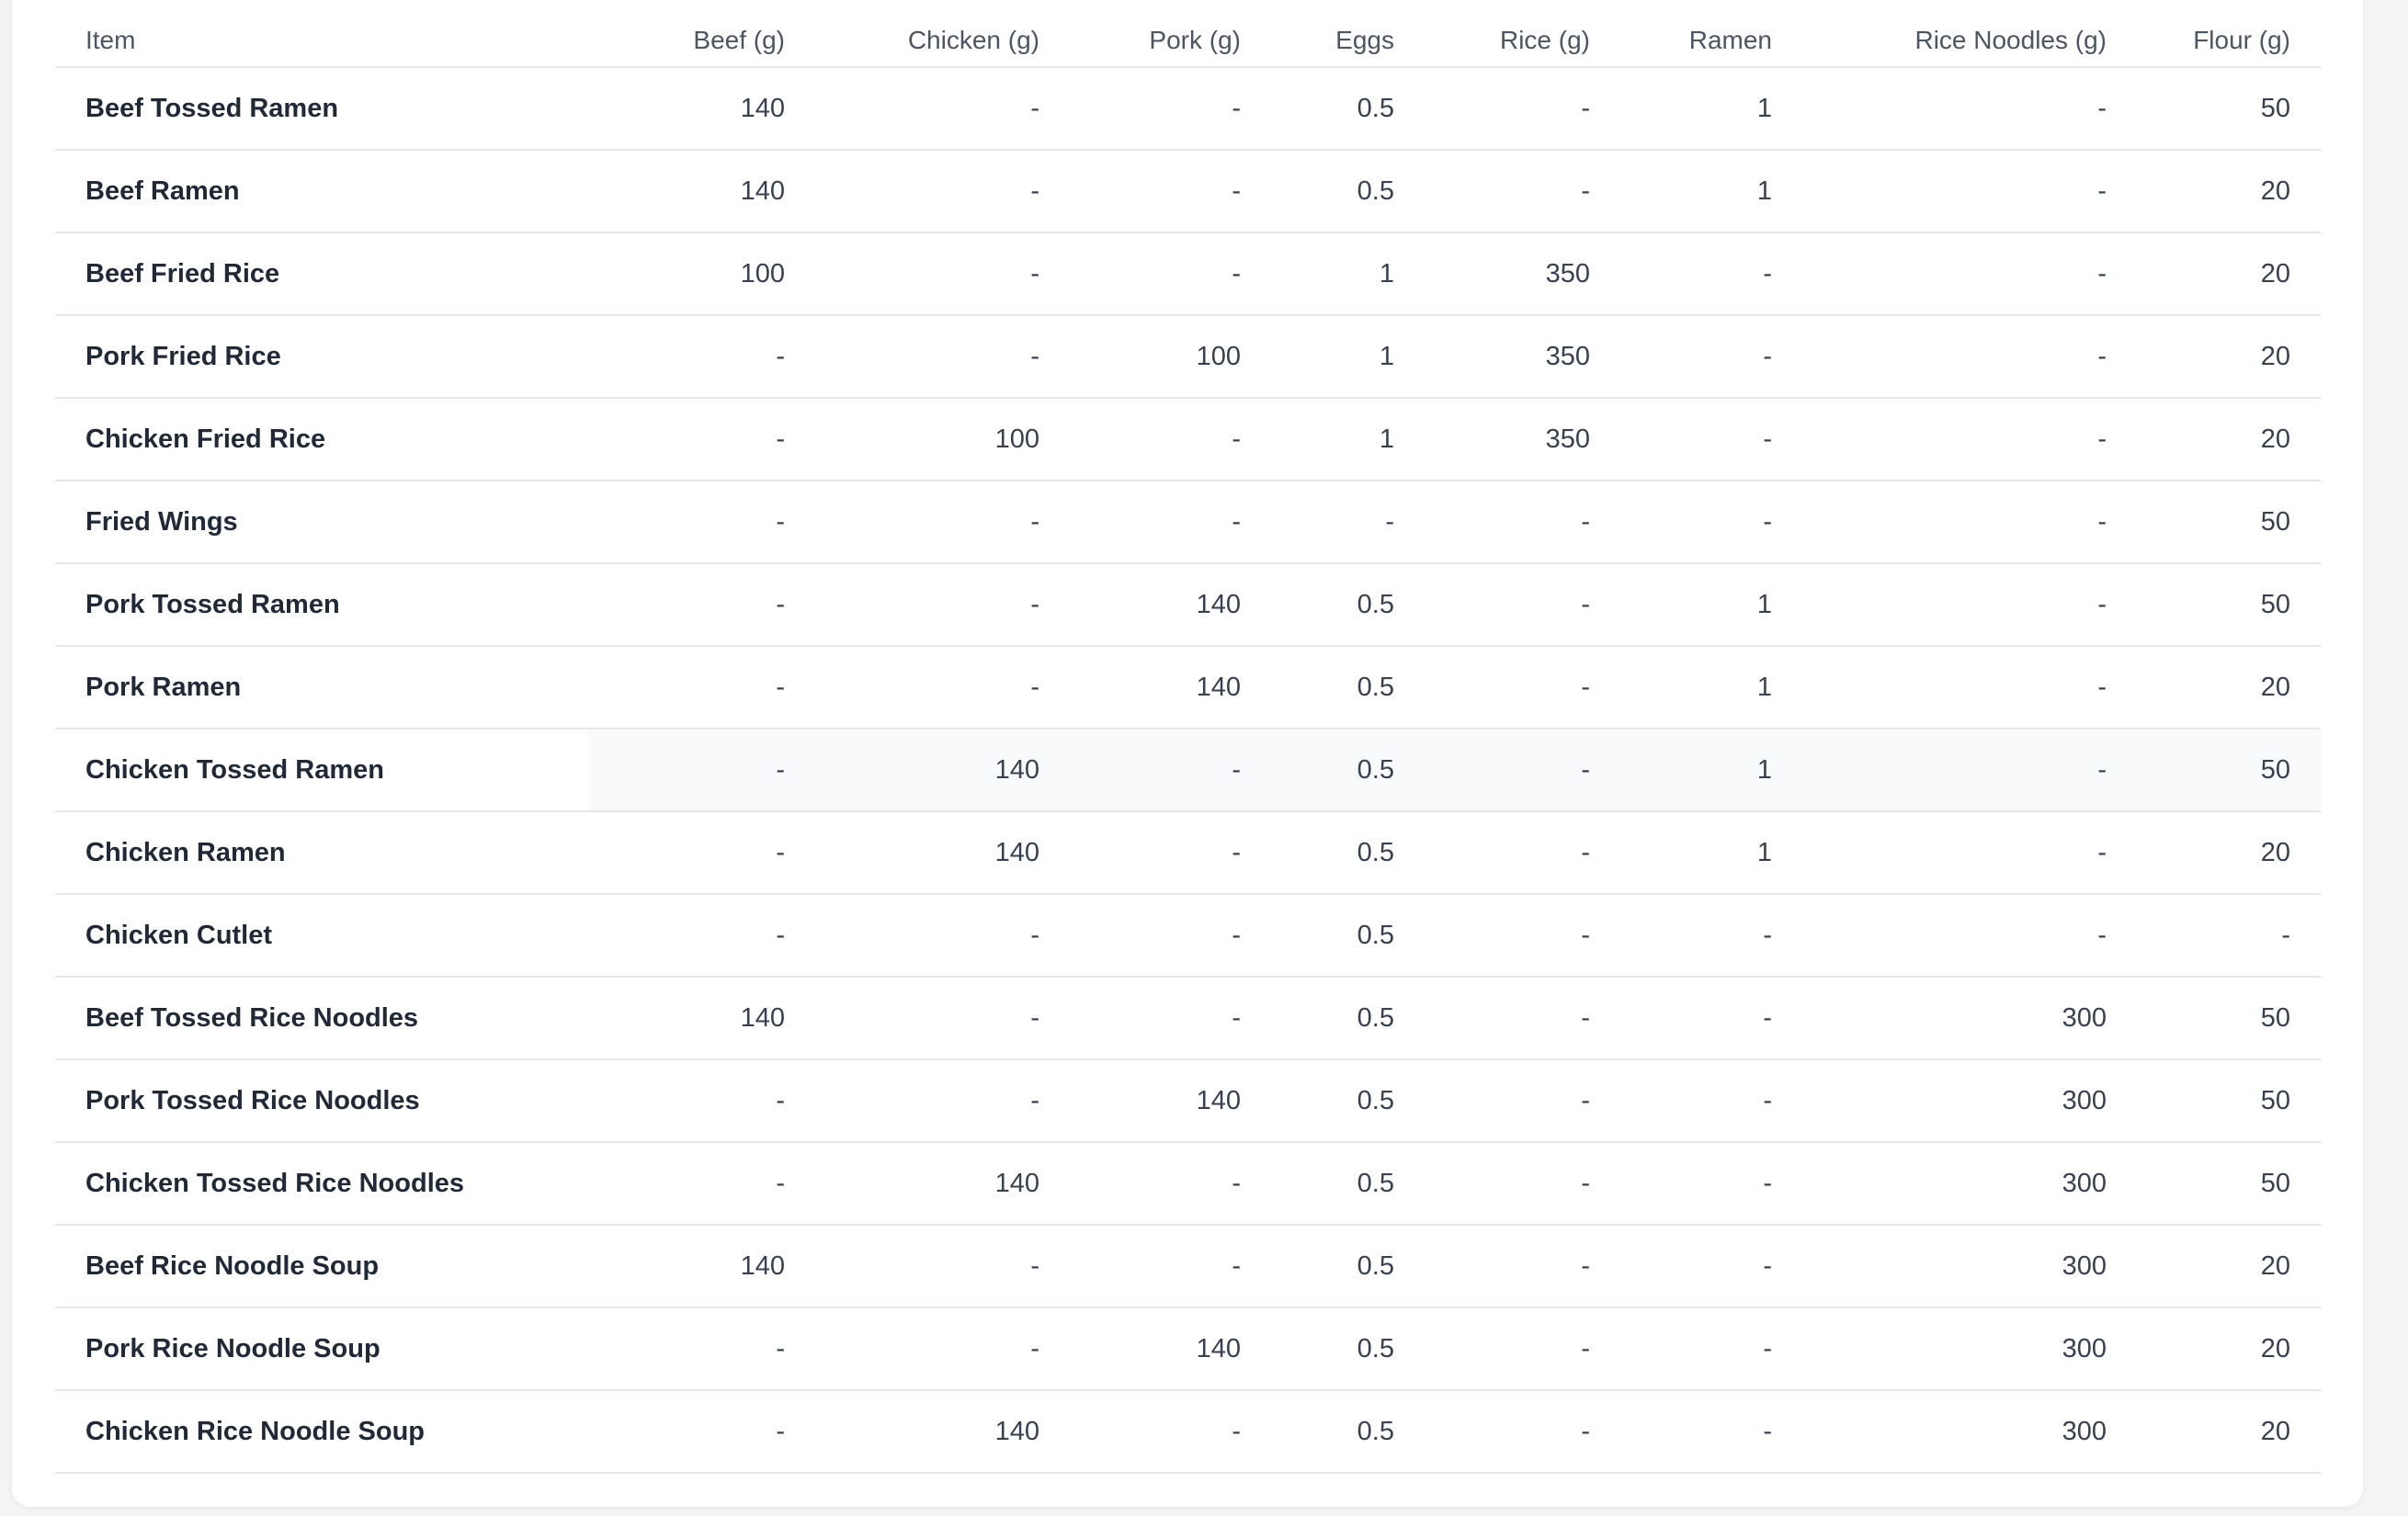 The width and height of the screenshot is (2408, 1516). I want to click on table-row: Pork Rice Noodle Soup - -140 0.5- -300 20, so click(1188, 1349).